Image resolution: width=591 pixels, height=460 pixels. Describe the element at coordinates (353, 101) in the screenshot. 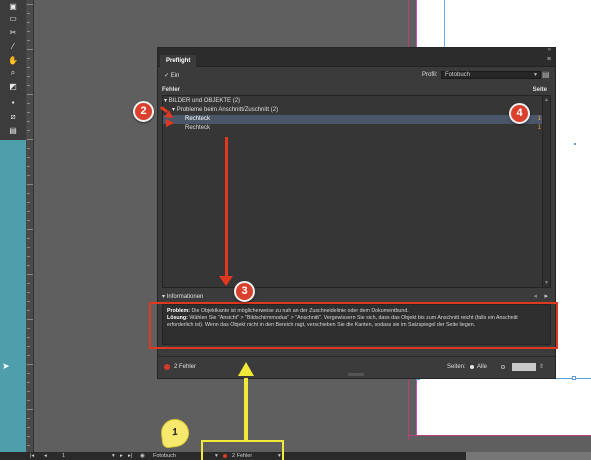

I see `list-item-category: ▾ BILDER und OBJEKTE (2)` at that location.